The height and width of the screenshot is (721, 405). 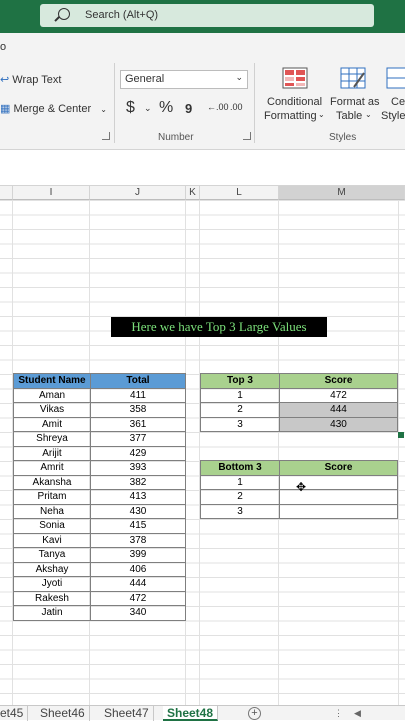 I want to click on table-row: 2 444, so click(x=299, y=410).